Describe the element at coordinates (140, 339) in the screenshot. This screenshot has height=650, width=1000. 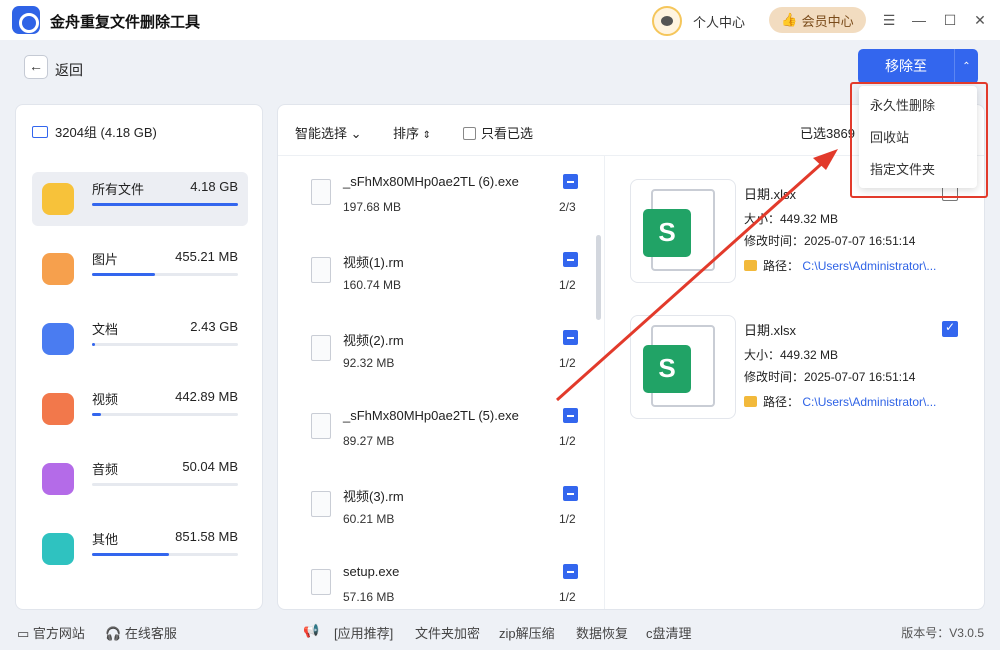
I see `category-item-documents: 文档 2.43 GB` at that location.